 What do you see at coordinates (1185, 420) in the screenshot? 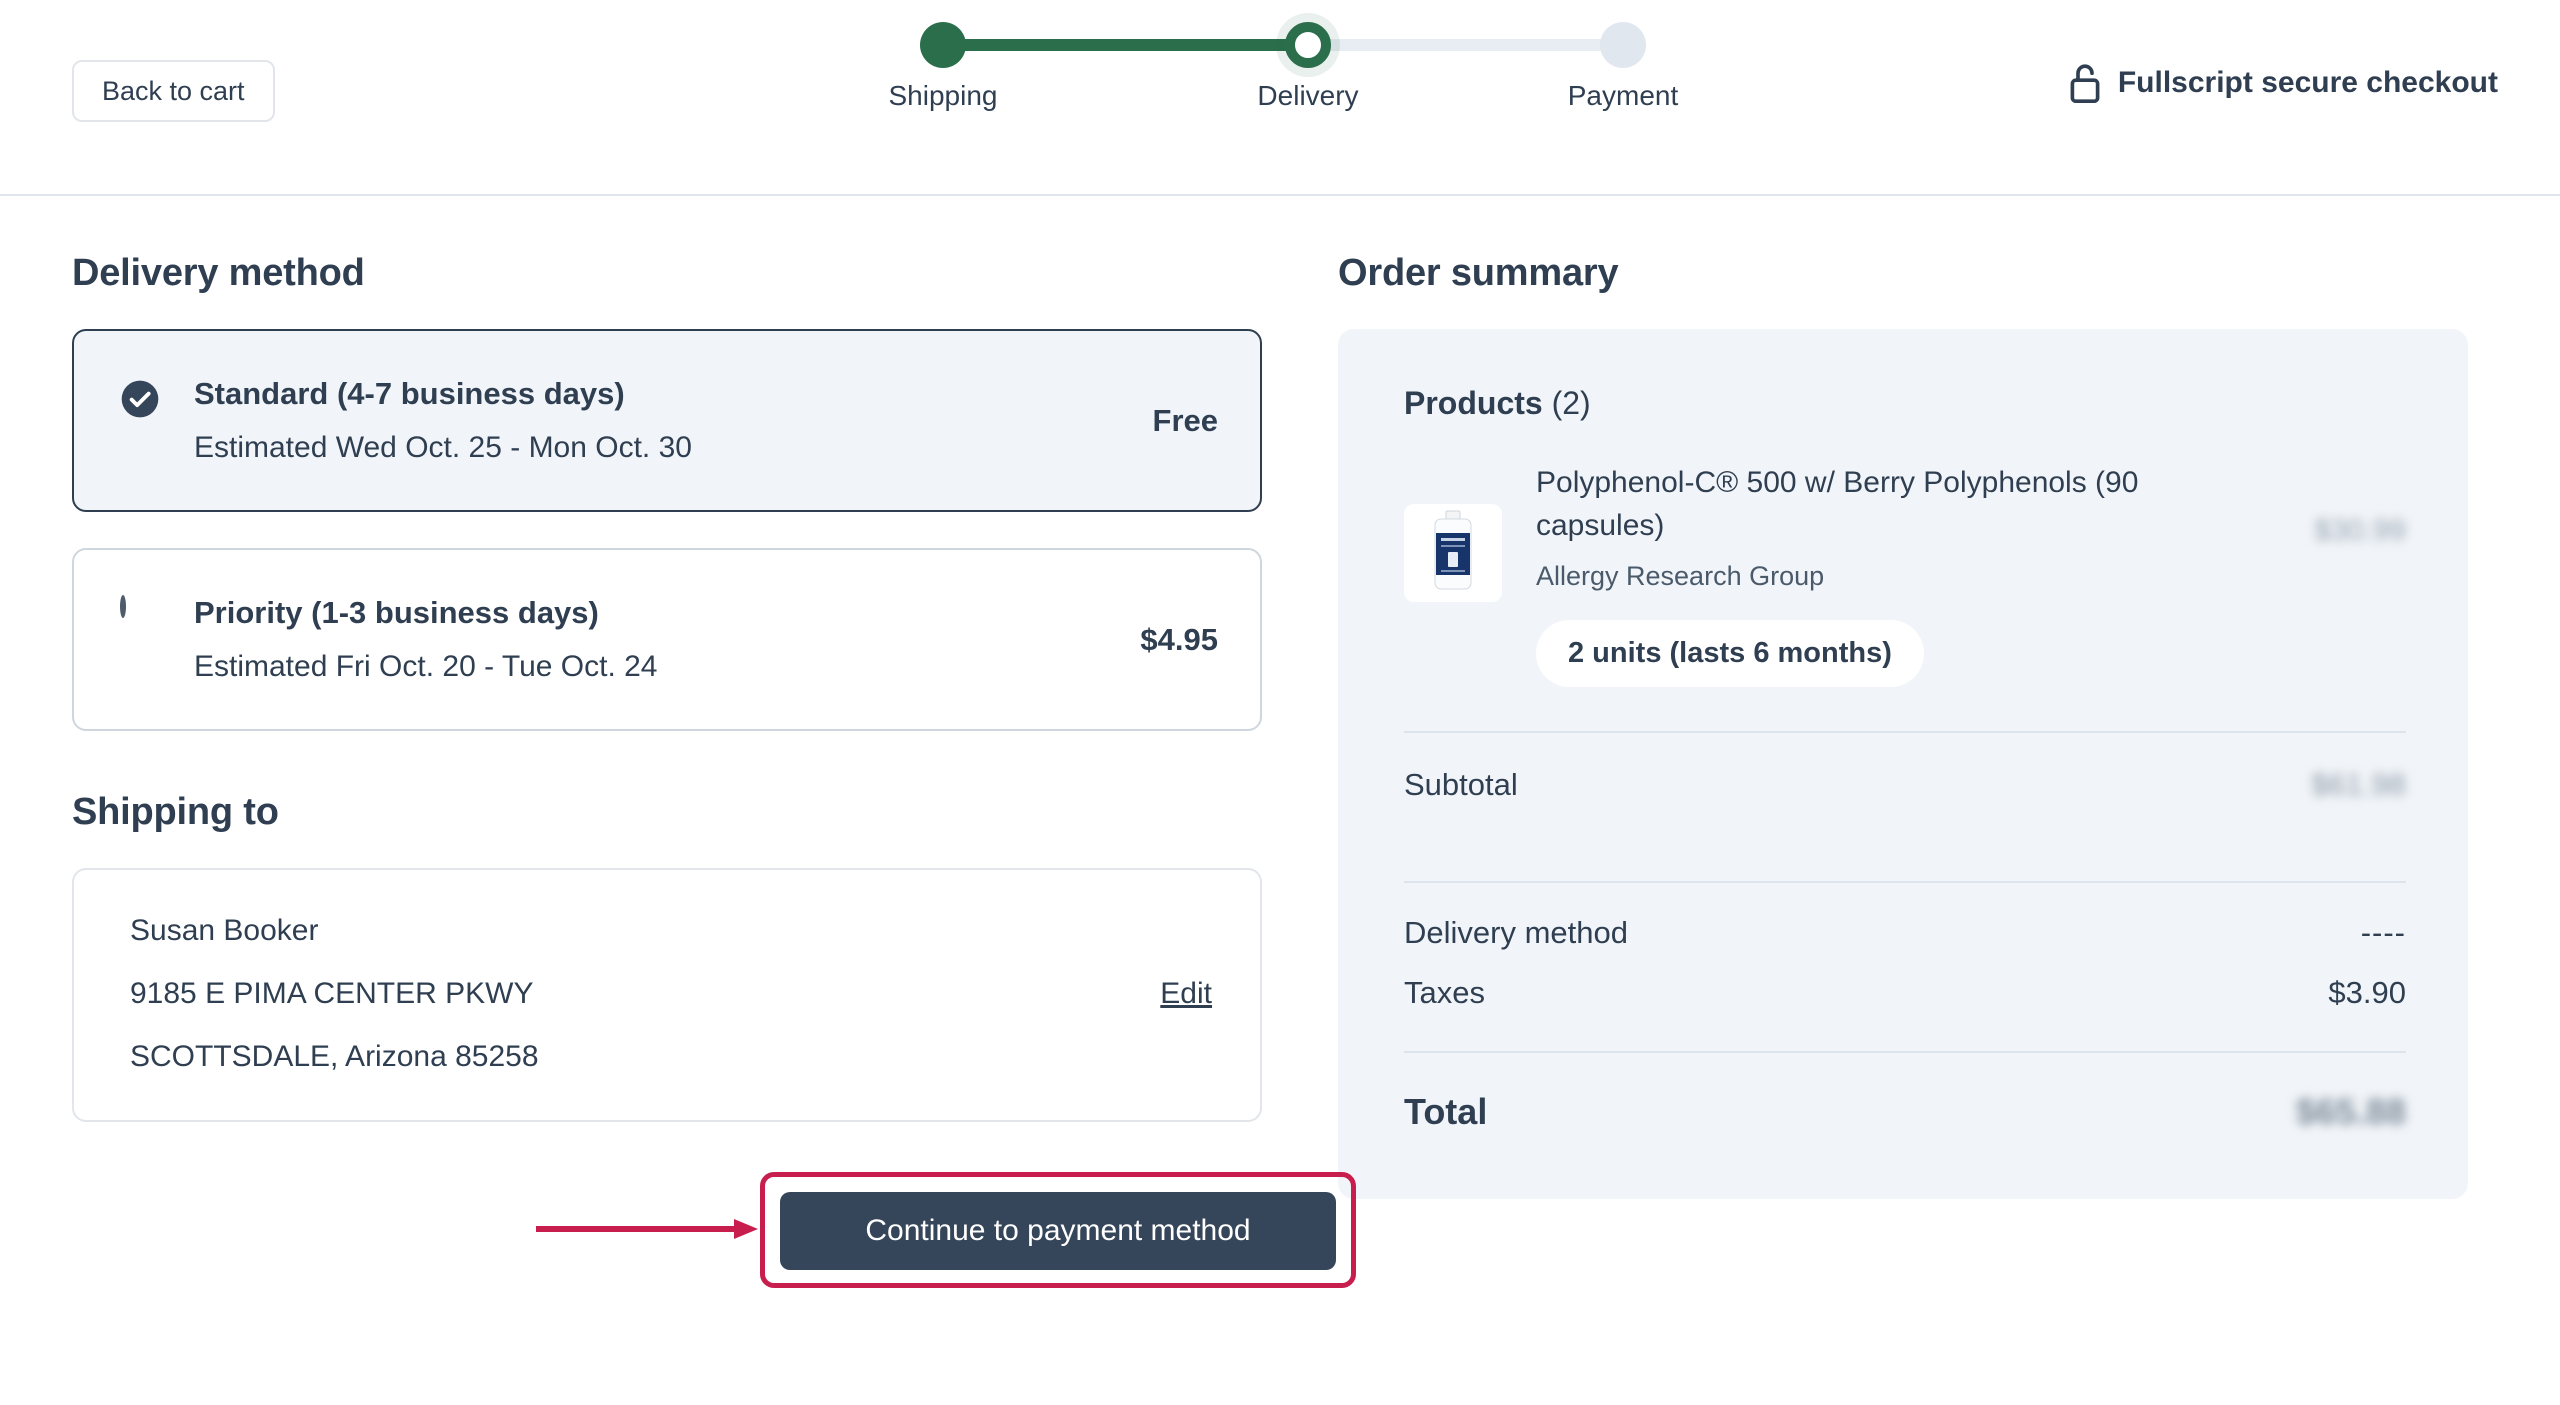
I see `delivery-option-standard-price: Free` at bounding box center [1185, 420].